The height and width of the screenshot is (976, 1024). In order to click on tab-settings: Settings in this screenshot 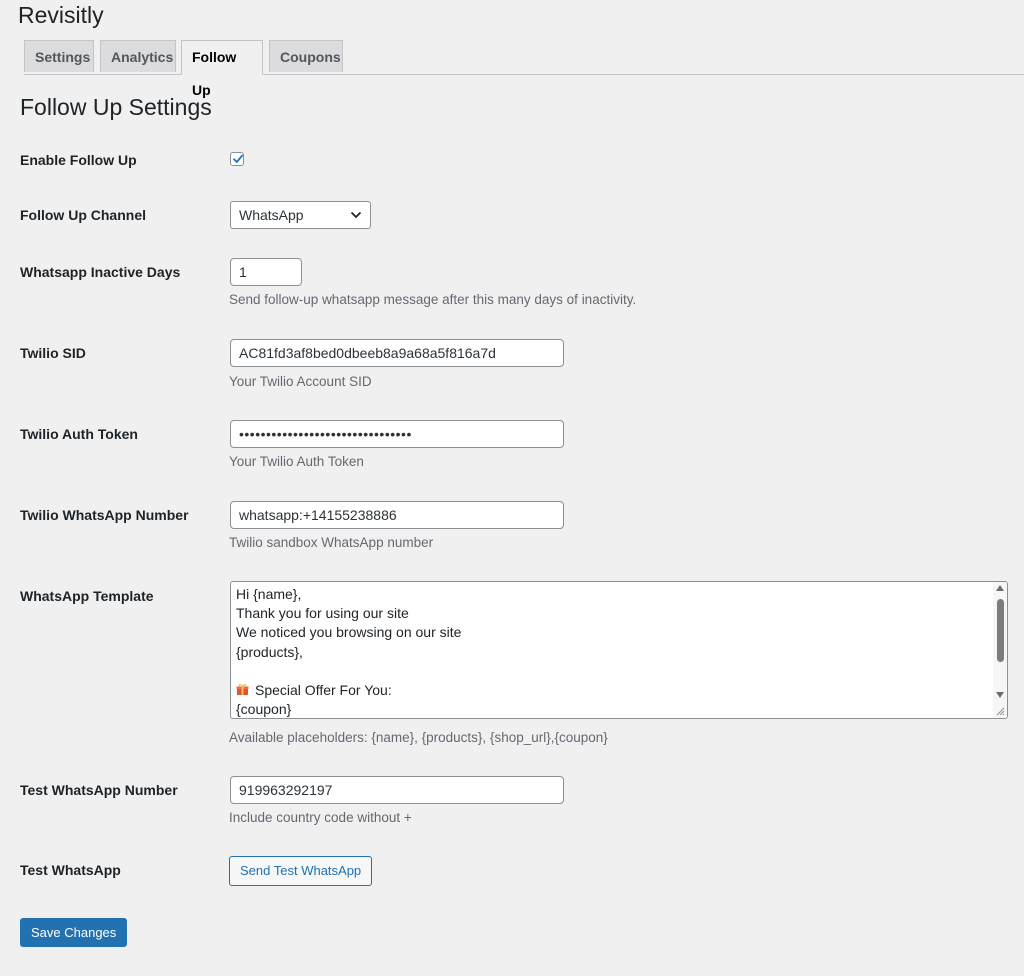, I will do `click(59, 56)`.